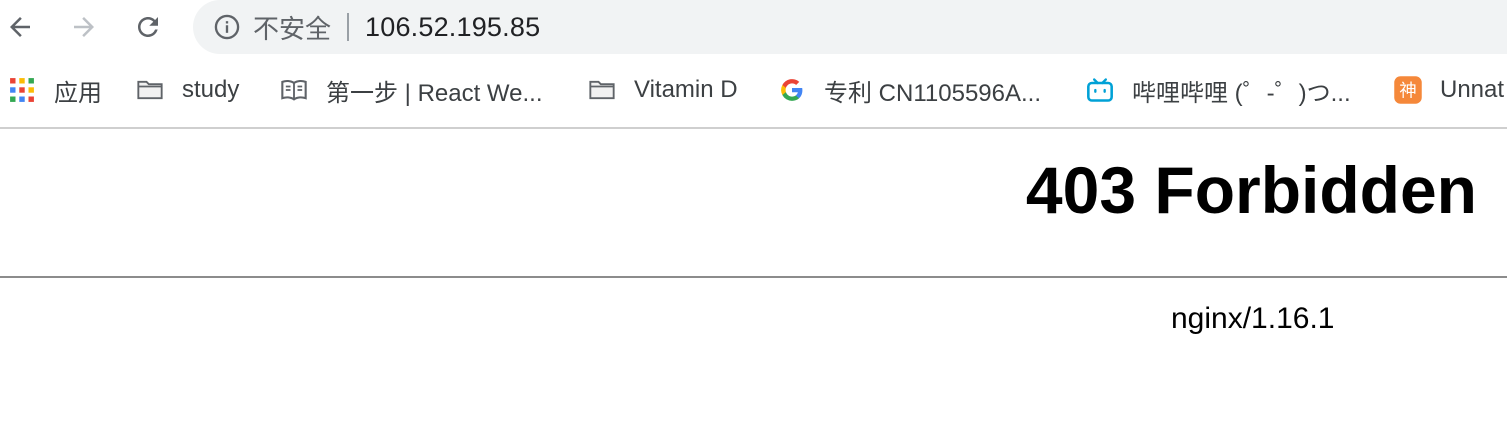 This screenshot has width=1507, height=426. I want to click on back-button, so click(20, 27).